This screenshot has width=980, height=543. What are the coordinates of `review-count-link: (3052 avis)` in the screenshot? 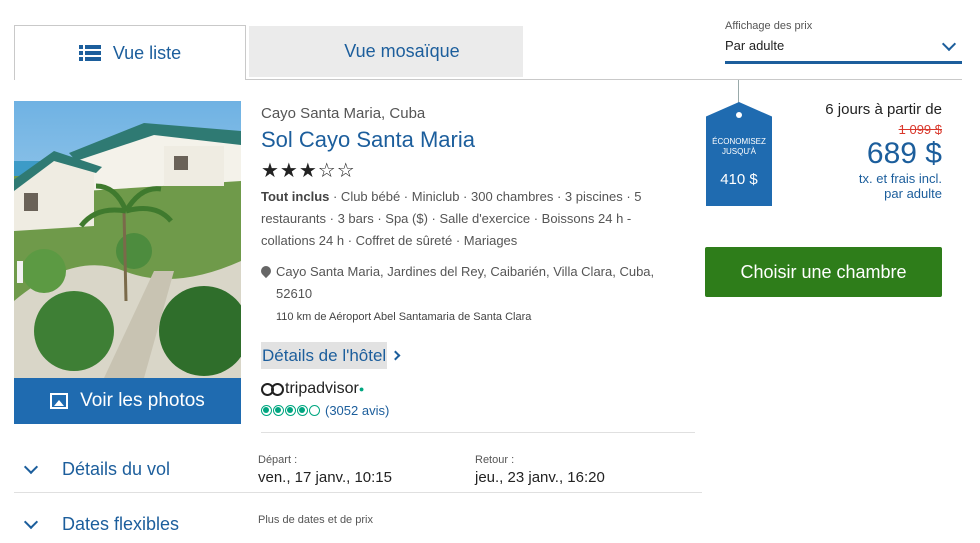 It's located at (357, 410).